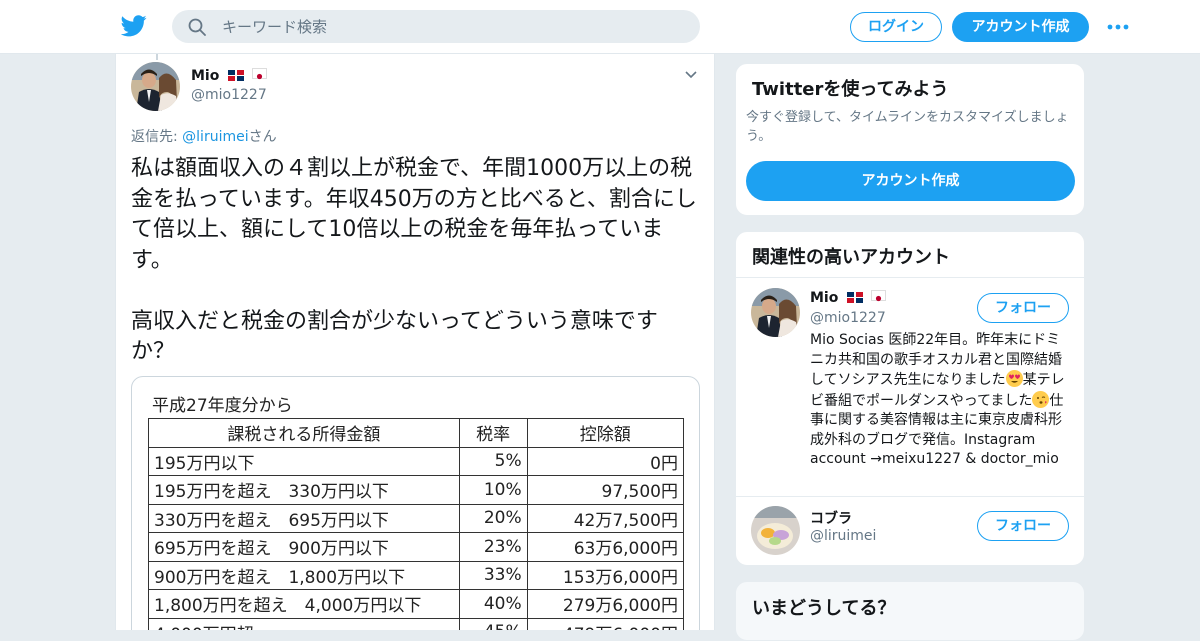 The image size is (1200, 641). What do you see at coordinates (493, 433) in the screenshot?
I see `table-header-cell: 税率` at bounding box center [493, 433].